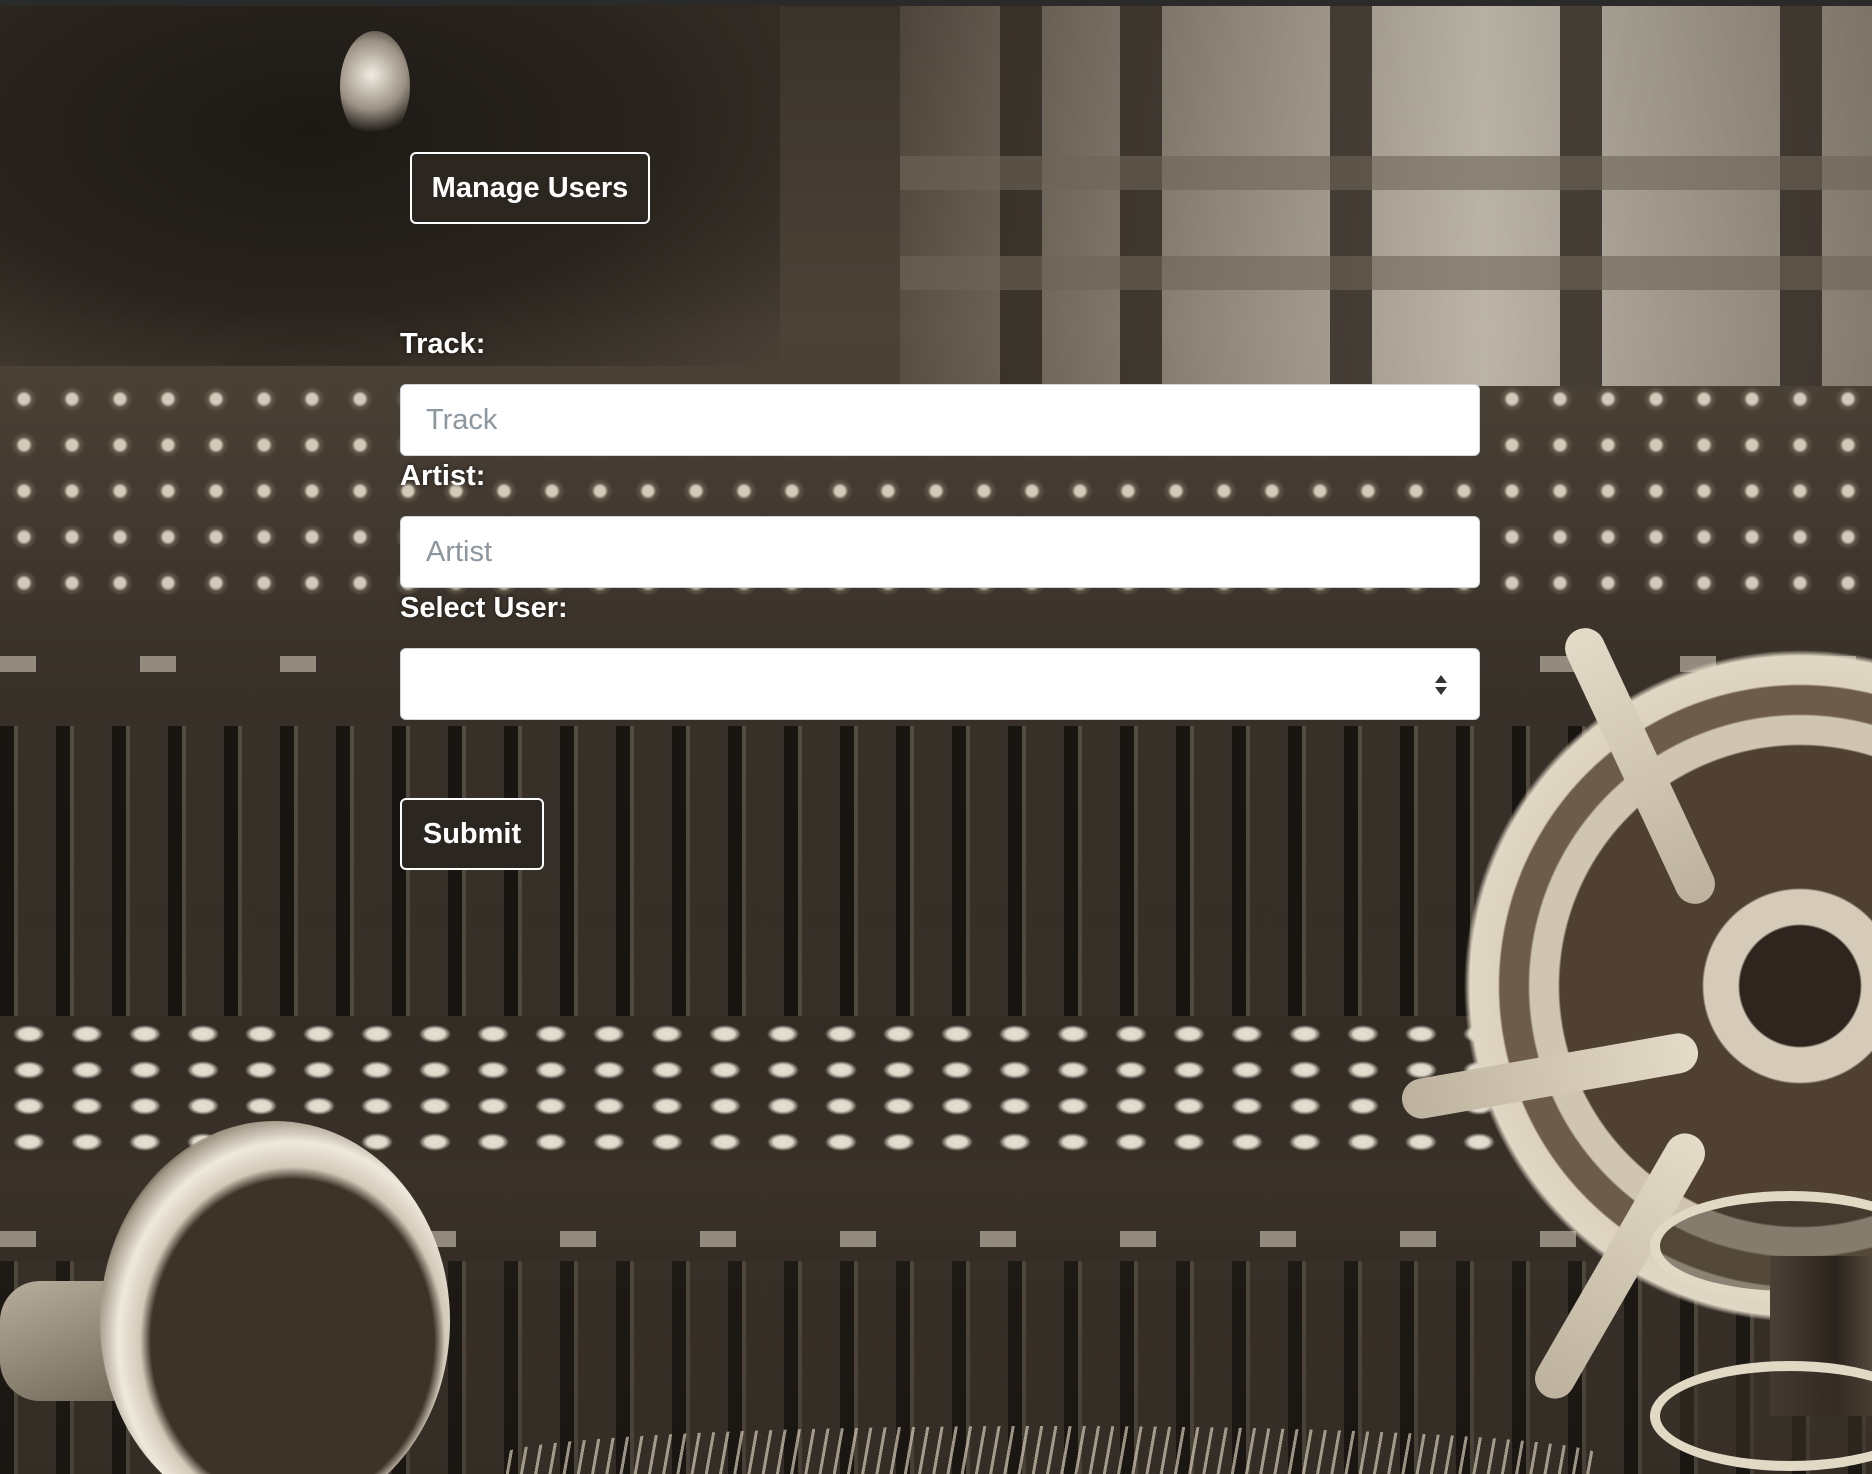 The image size is (1872, 1474). What do you see at coordinates (940, 684) in the screenshot?
I see `select-user-dropdown` at bounding box center [940, 684].